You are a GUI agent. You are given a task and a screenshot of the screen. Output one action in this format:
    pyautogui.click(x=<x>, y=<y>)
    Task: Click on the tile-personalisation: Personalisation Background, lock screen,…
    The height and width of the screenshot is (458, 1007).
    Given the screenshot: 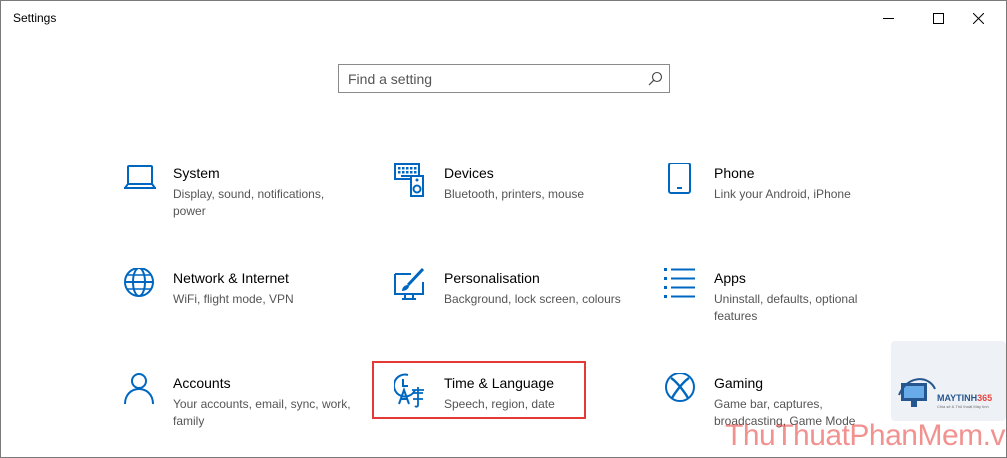 What is the action you would take?
    pyautogui.click(x=511, y=303)
    